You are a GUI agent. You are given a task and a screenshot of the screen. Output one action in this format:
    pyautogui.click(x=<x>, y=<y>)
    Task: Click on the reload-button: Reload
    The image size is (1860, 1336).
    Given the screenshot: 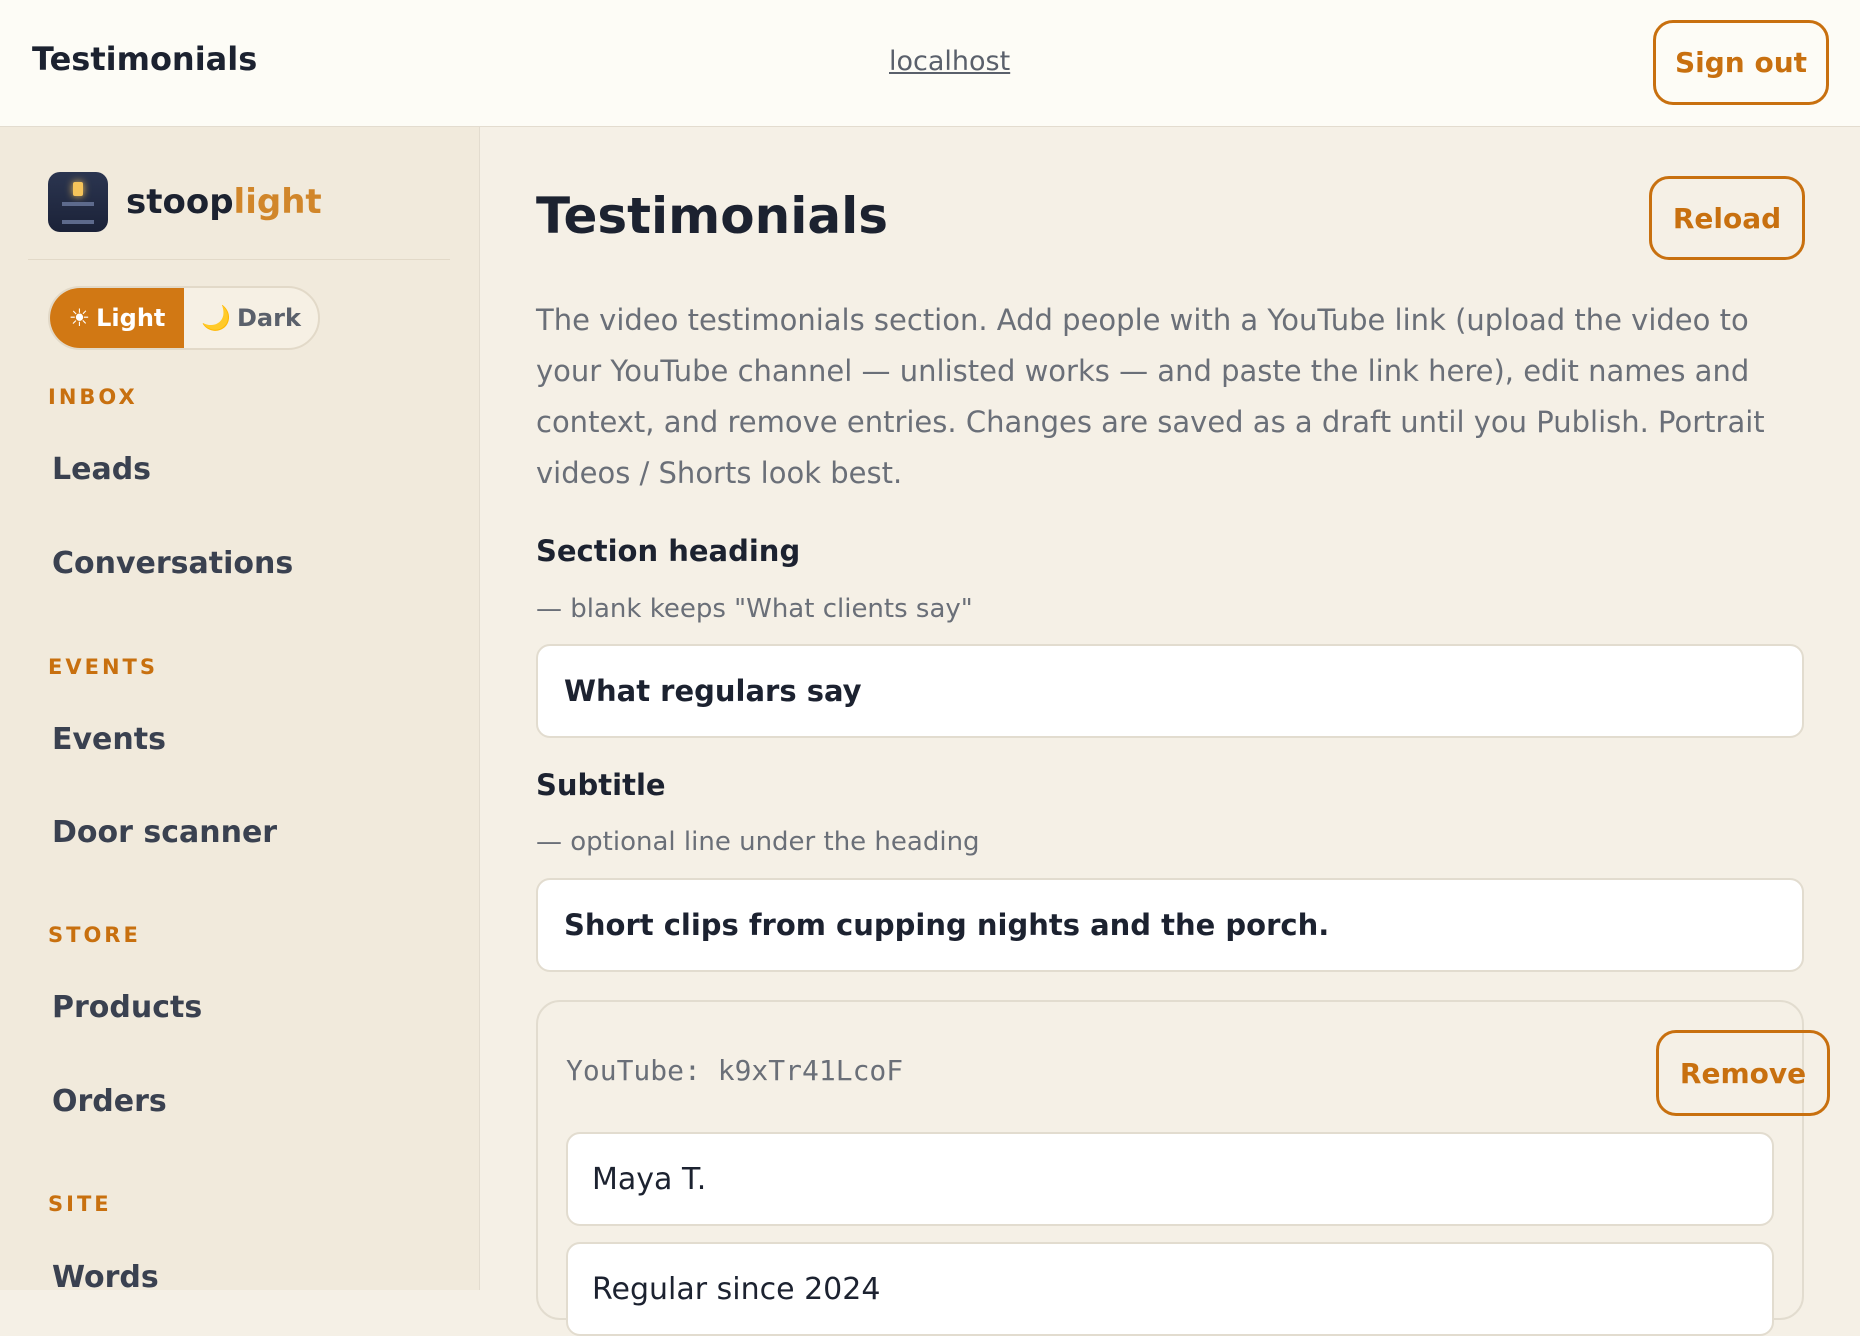 What is the action you would take?
    pyautogui.click(x=1727, y=218)
    